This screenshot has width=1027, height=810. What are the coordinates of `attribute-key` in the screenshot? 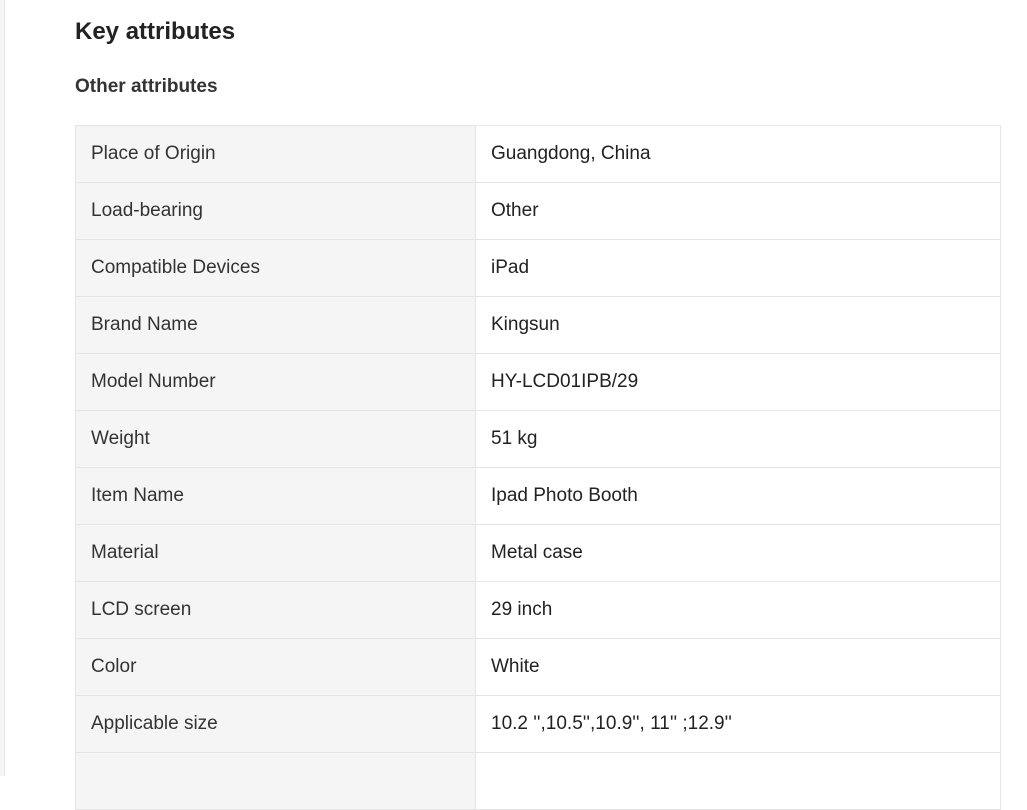 It's located at (275, 781).